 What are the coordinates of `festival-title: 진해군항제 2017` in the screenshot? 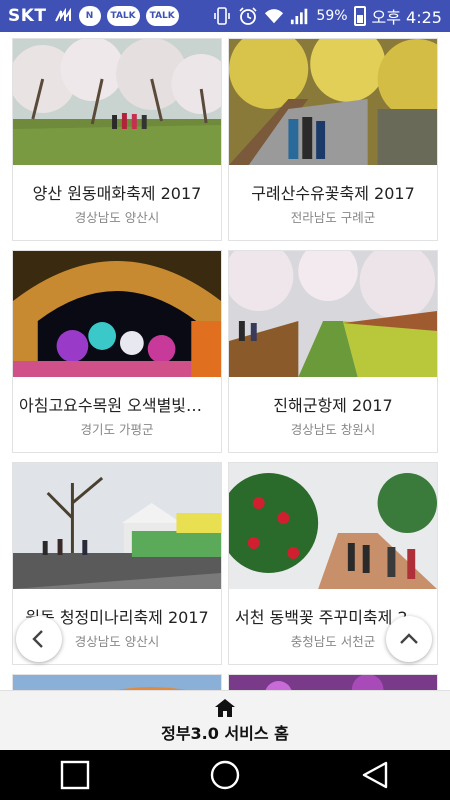 It's located at (333, 405).